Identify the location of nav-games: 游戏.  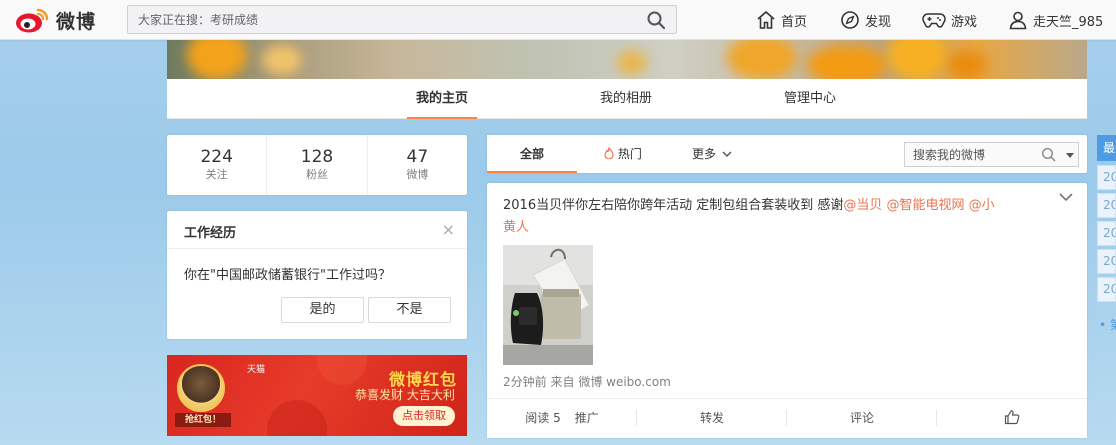
(949, 20).